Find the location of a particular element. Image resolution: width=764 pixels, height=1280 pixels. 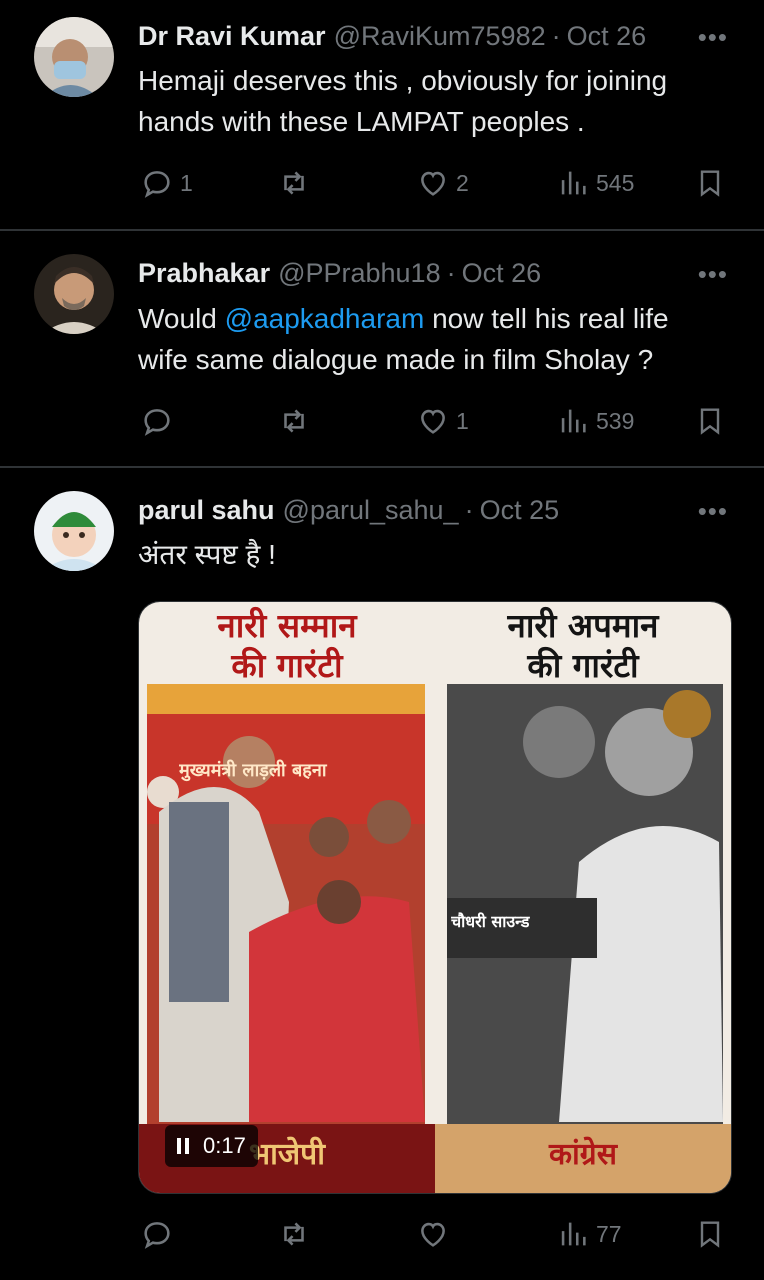

views-button: 77 is located at coordinates (589, 1234).